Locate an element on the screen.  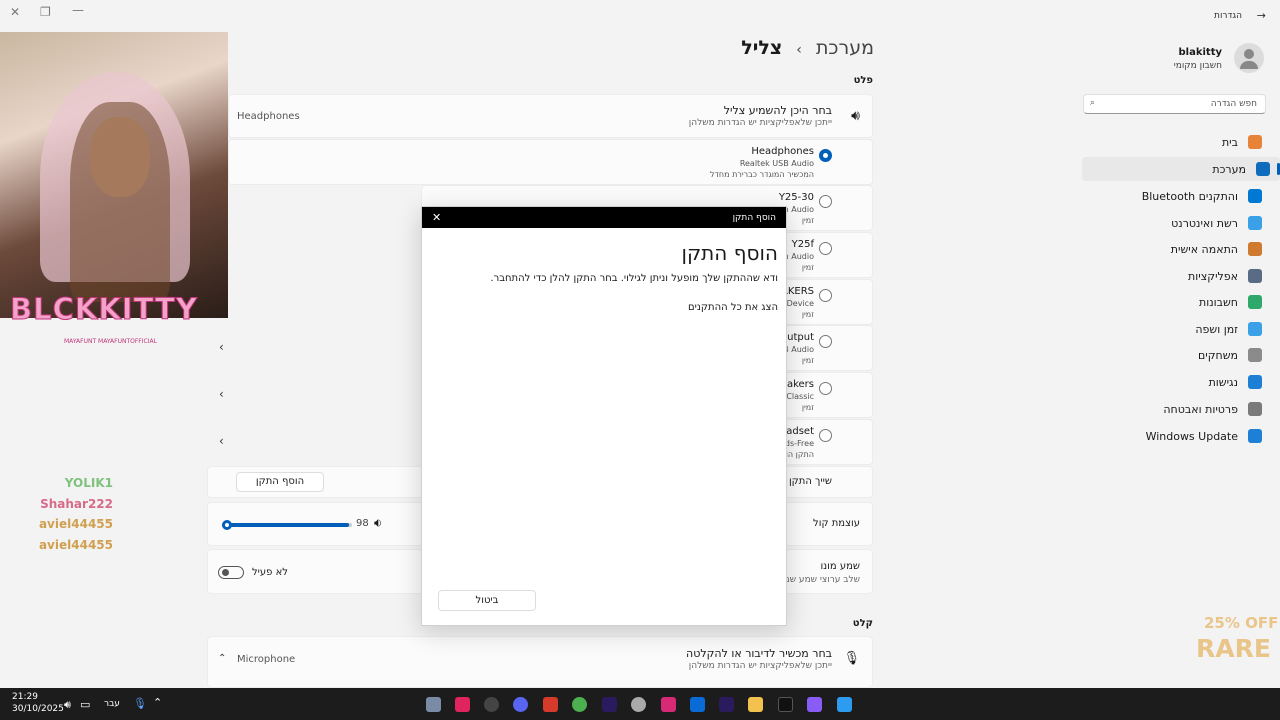
obs-taskbar-icon is located at coordinates (491, 704).